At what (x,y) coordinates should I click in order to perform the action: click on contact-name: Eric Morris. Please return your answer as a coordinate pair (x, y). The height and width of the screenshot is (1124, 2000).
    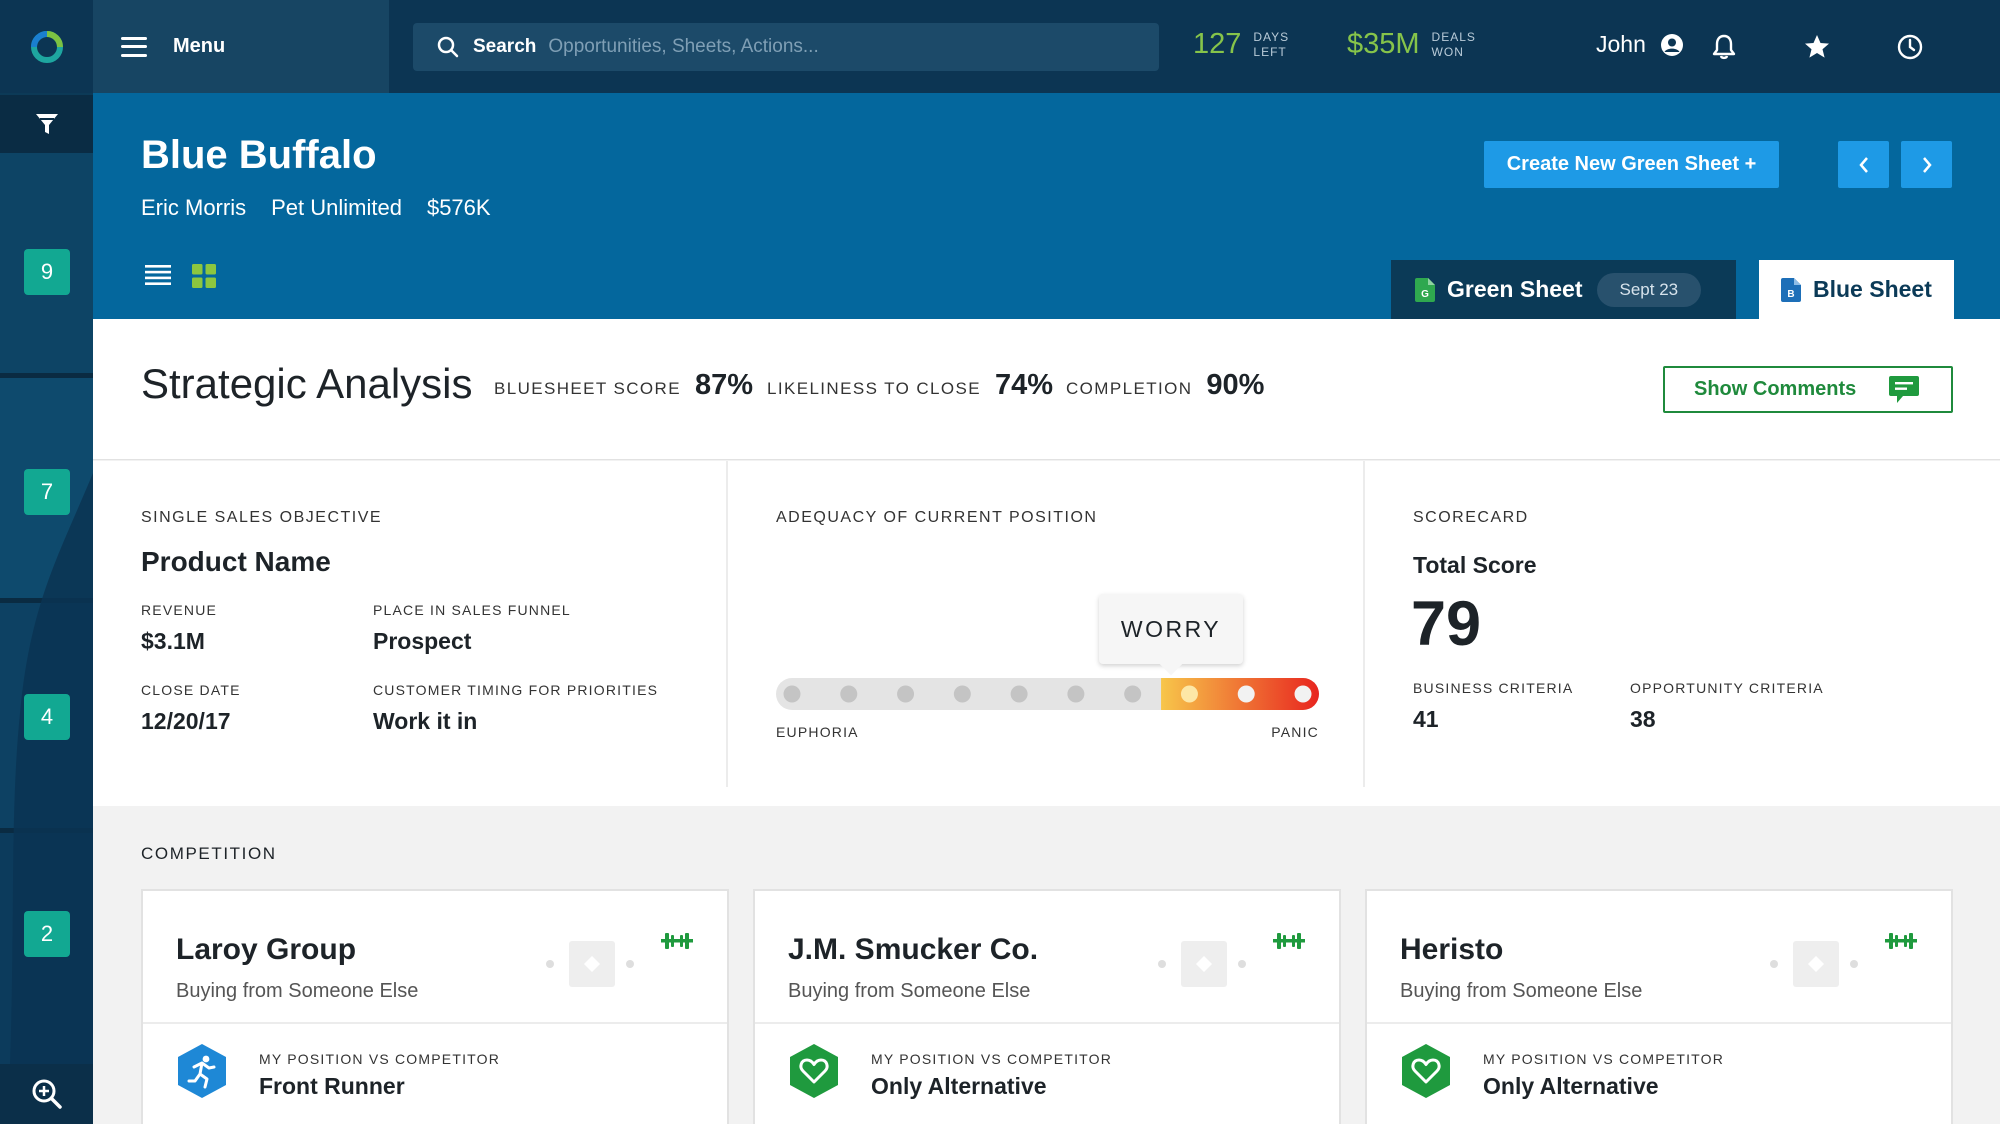
    Looking at the image, I should click on (193, 208).